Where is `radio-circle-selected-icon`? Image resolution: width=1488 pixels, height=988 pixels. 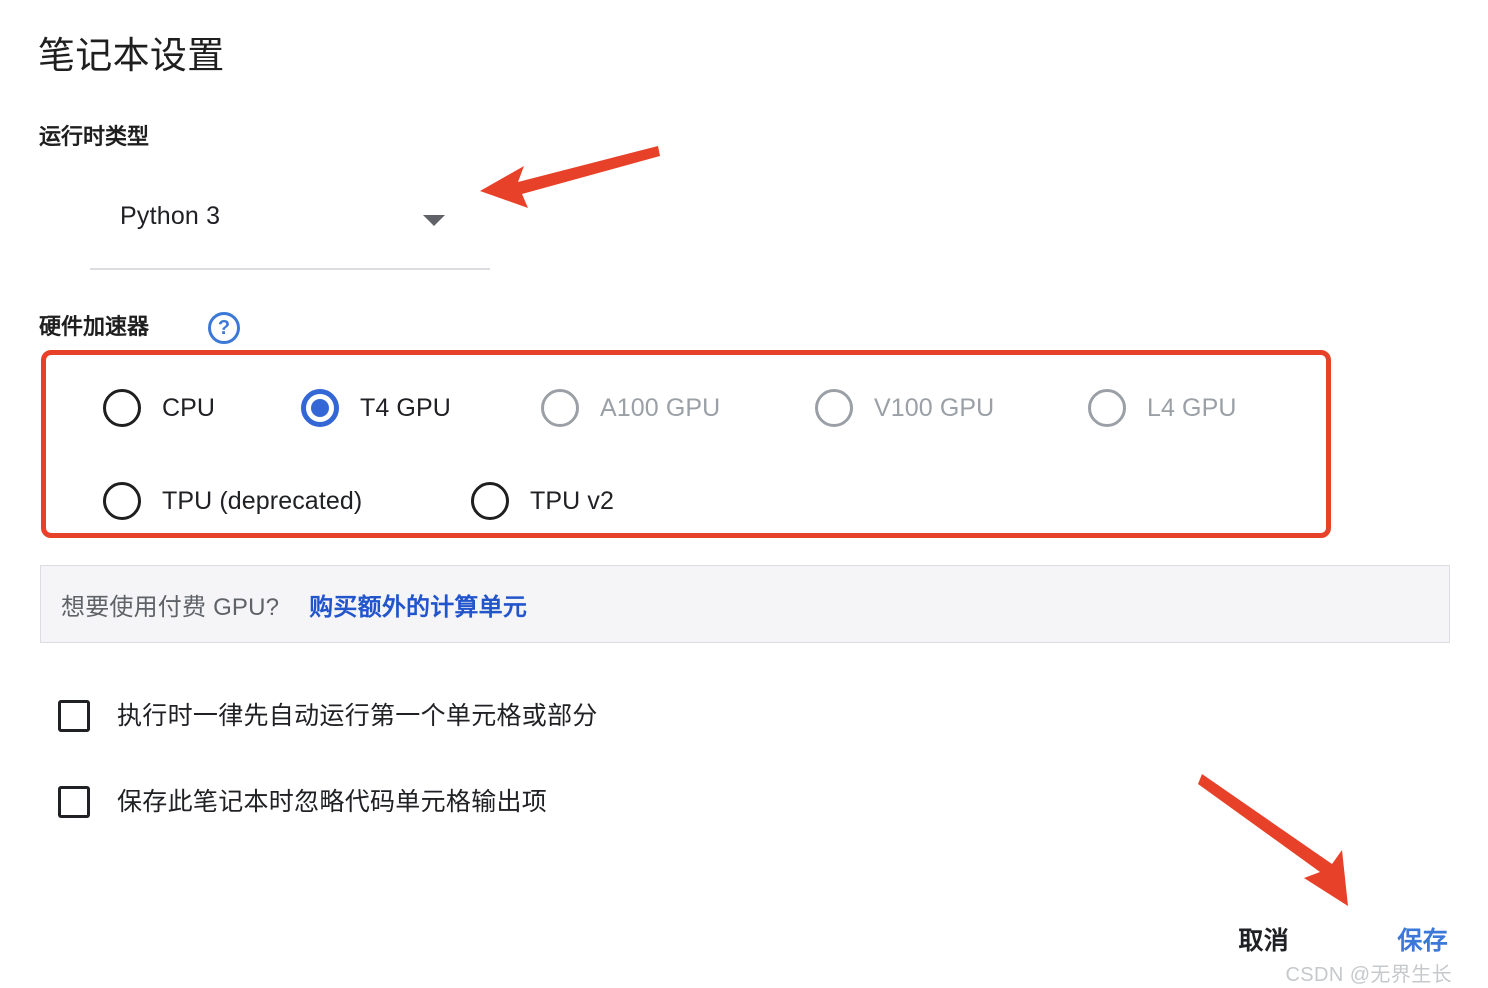
radio-circle-selected-icon is located at coordinates (320, 408).